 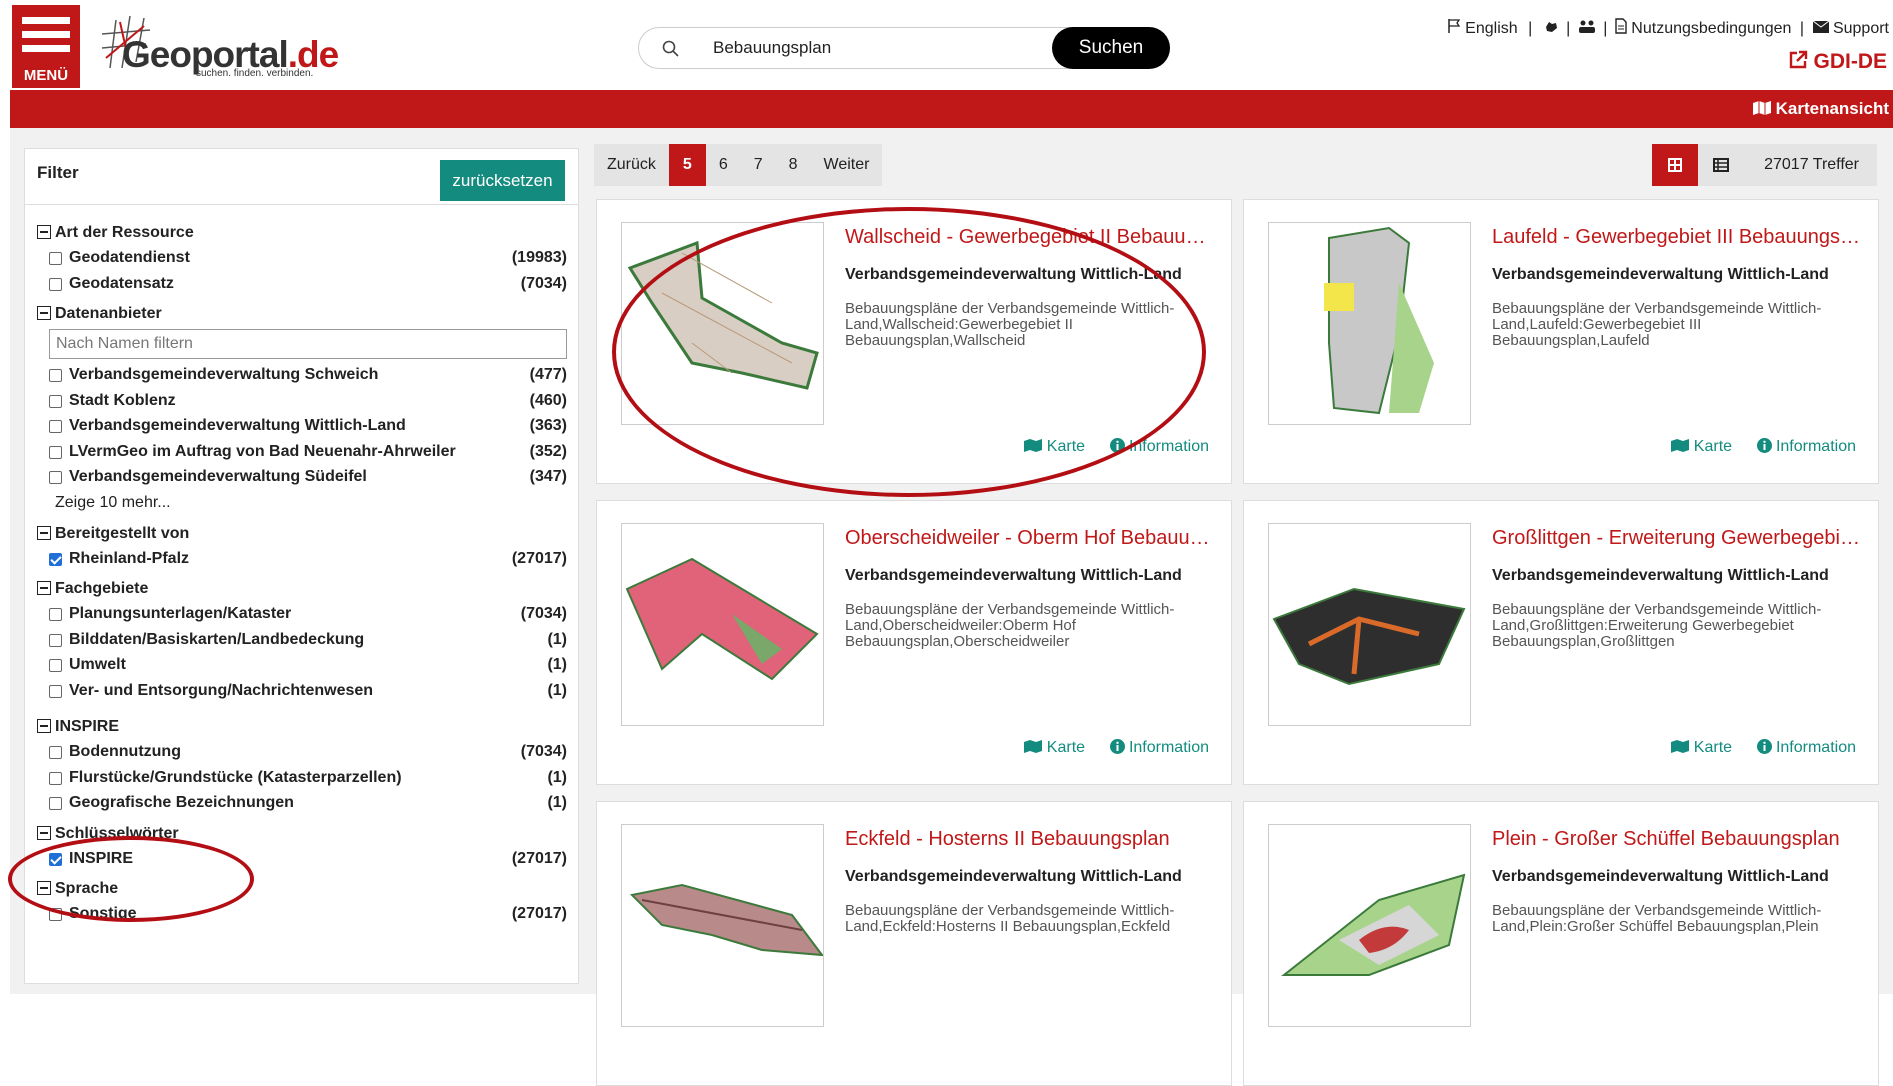 What do you see at coordinates (302, 640) in the screenshot?
I see `filter-option: Bilddaten/Basiskarten/Landbedeckung (1)` at bounding box center [302, 640].